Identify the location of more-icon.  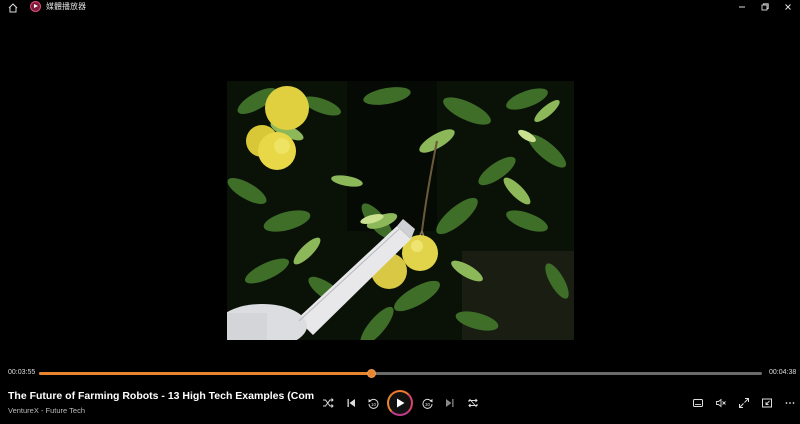
(790, 403).